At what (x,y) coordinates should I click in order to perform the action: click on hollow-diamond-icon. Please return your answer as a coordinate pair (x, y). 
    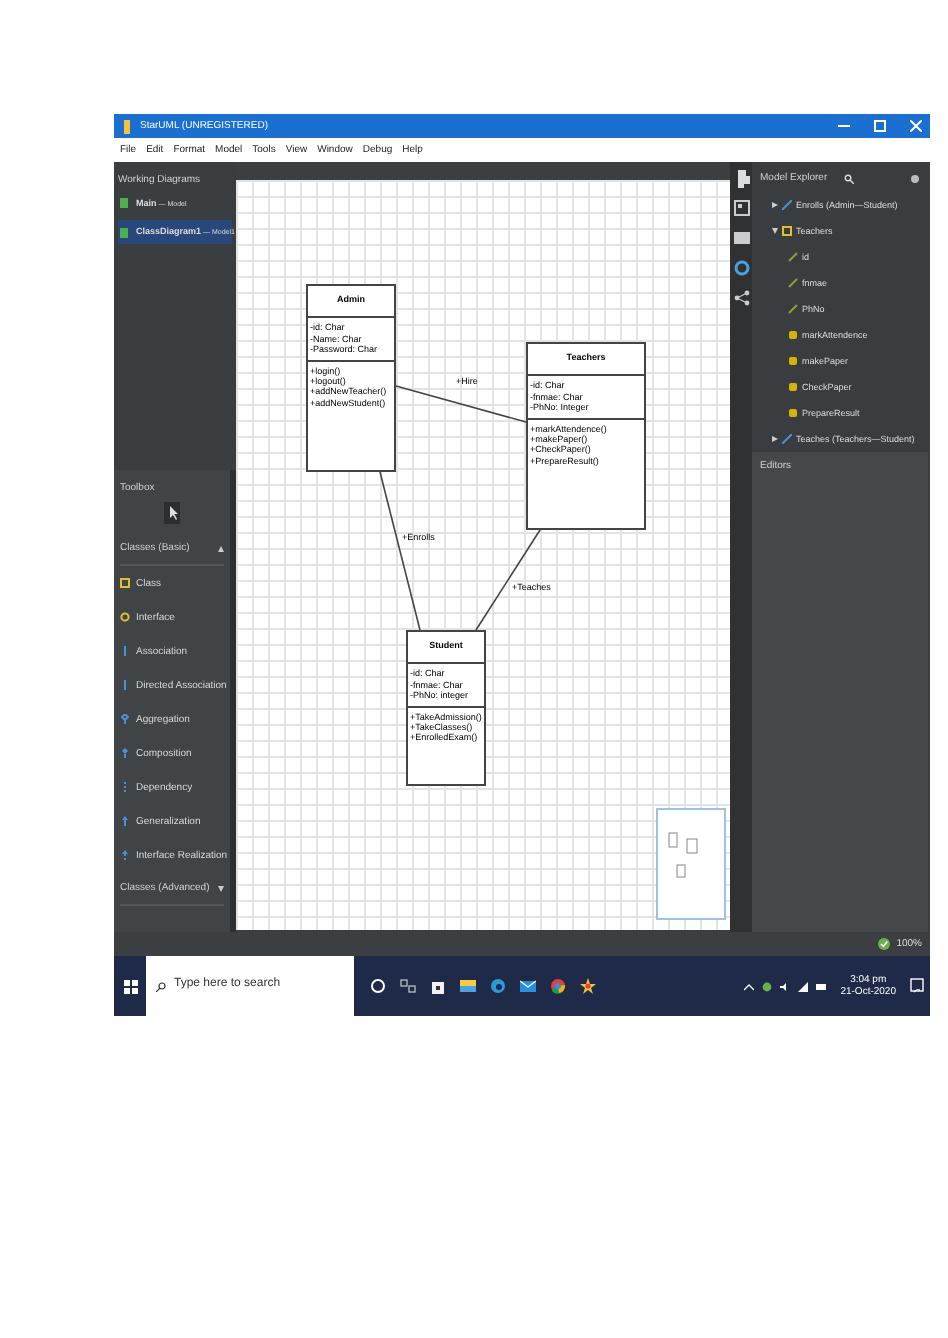
    Looking at the image, I should click on (125, 719).